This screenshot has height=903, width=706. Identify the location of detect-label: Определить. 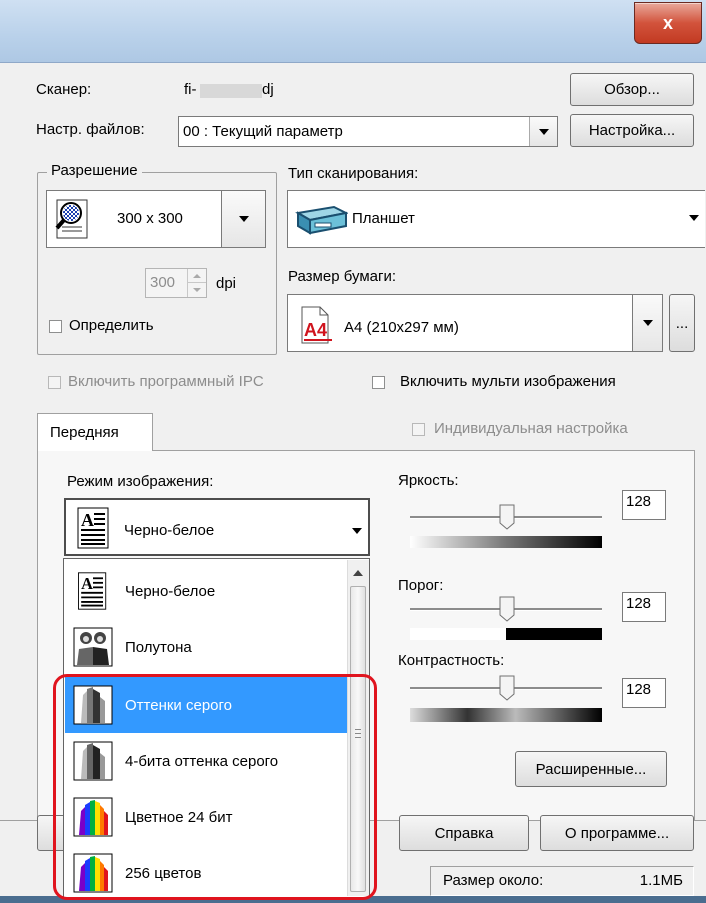
(111, 325).